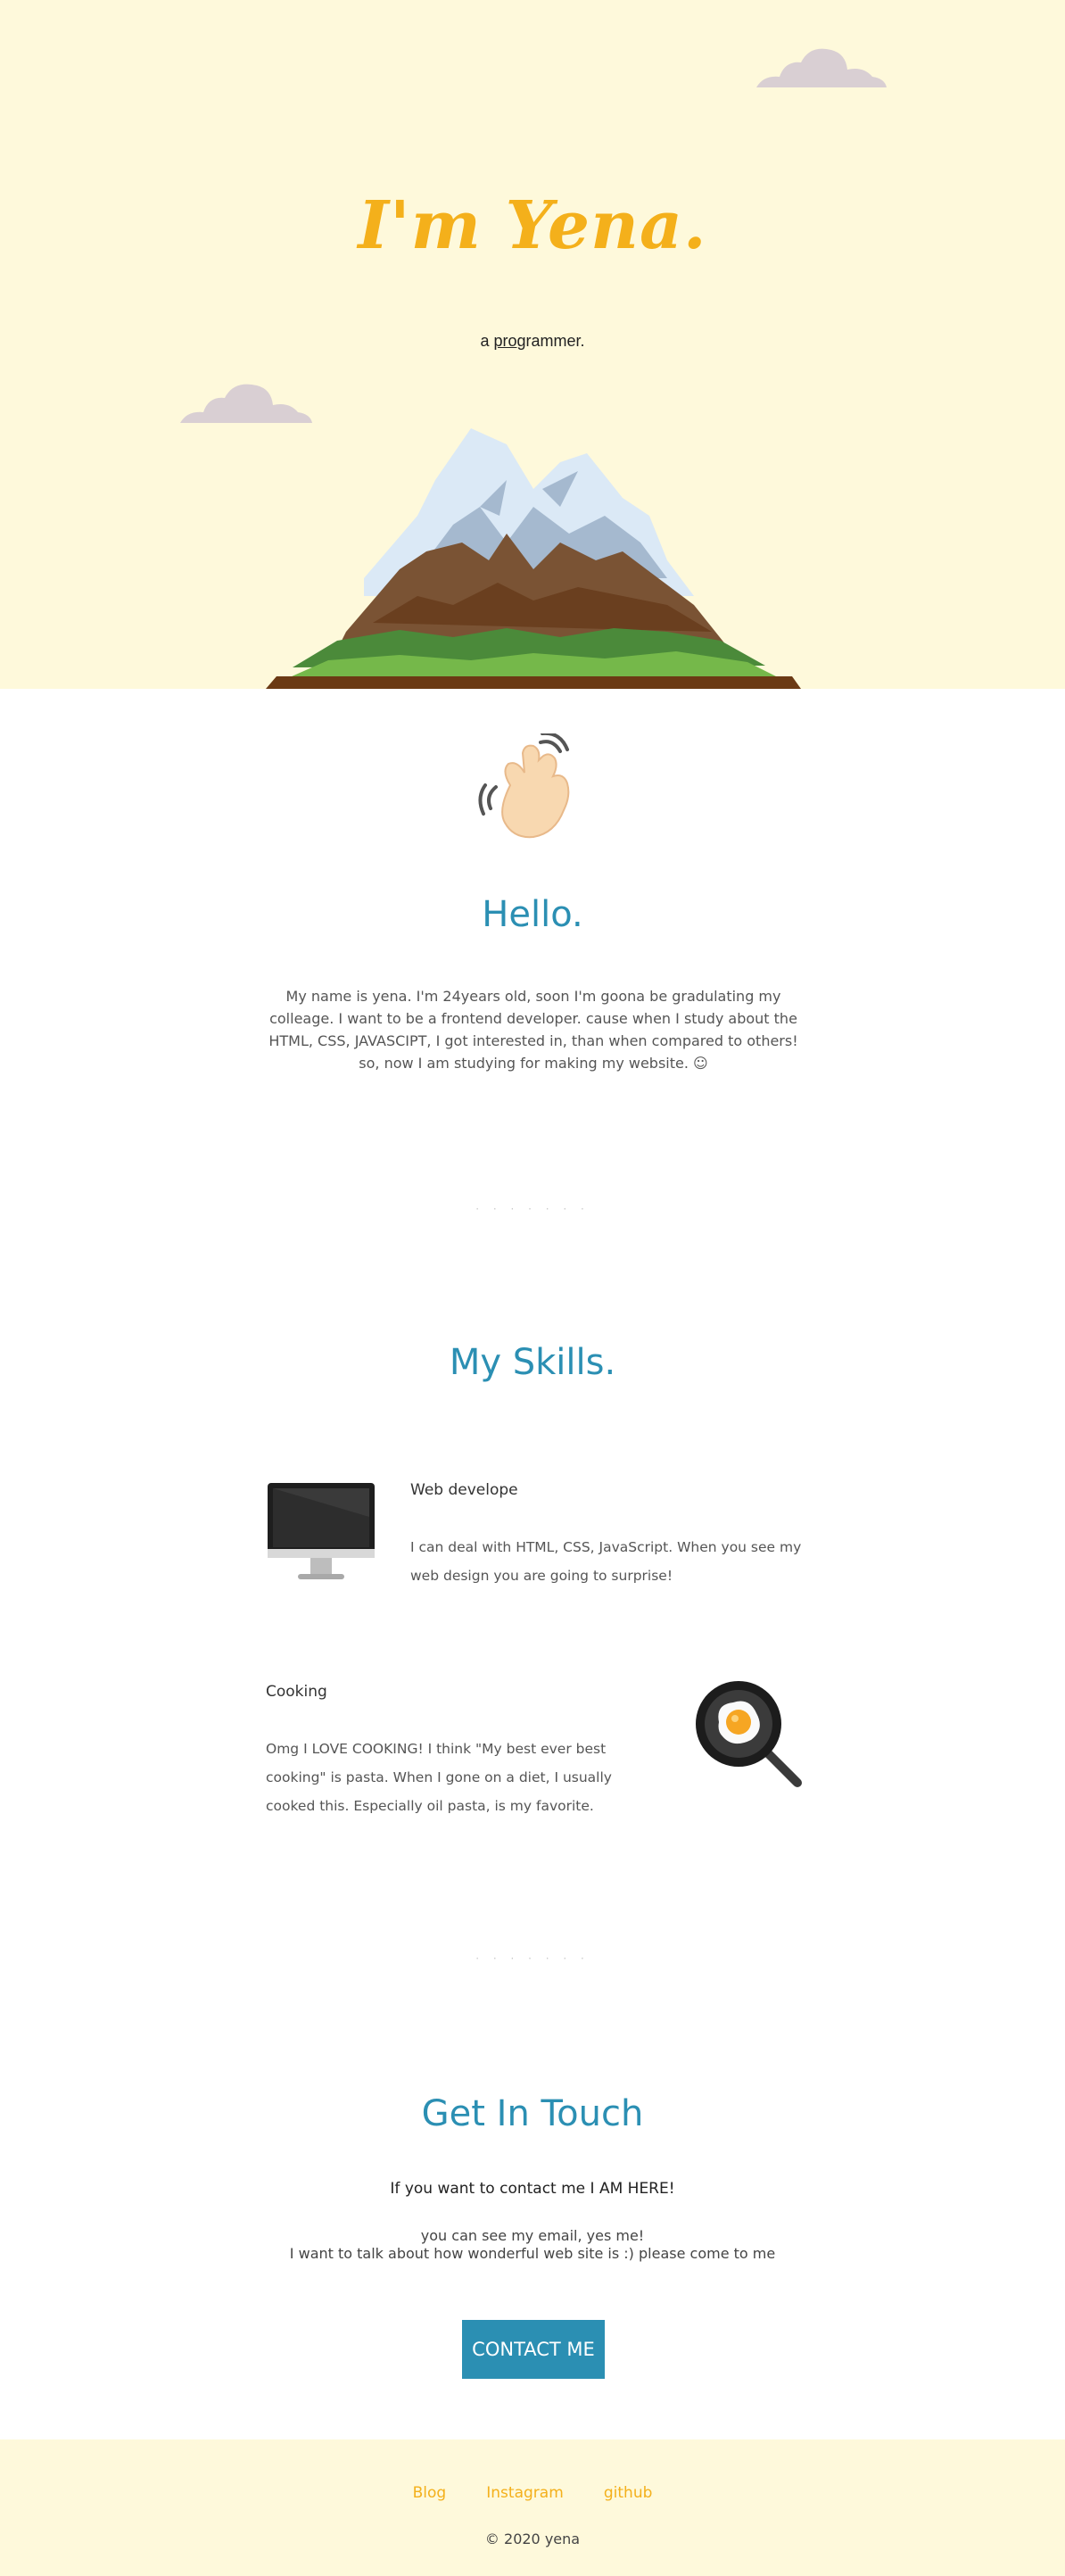 The width and height of the screenshot is (1065, 2576). What do you see at coordinates (532, 2113) in the screenshot?
I see `contact-heading: Get In Touch` at bounding box center [532, 2113].